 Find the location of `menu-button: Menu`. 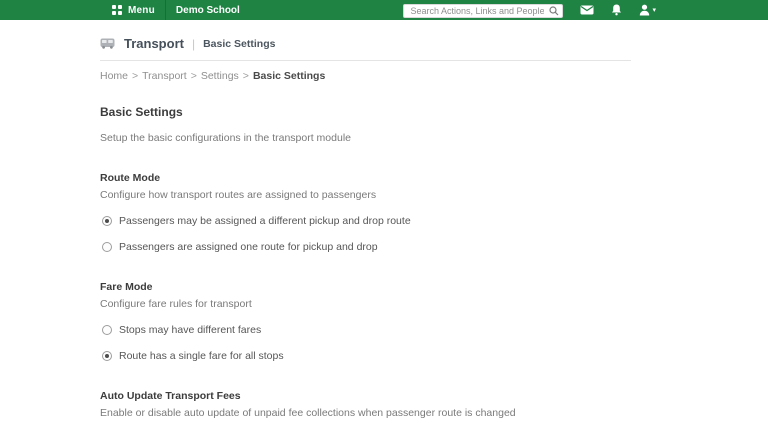

menu-button: Menu is located at coordinates (138, 10).